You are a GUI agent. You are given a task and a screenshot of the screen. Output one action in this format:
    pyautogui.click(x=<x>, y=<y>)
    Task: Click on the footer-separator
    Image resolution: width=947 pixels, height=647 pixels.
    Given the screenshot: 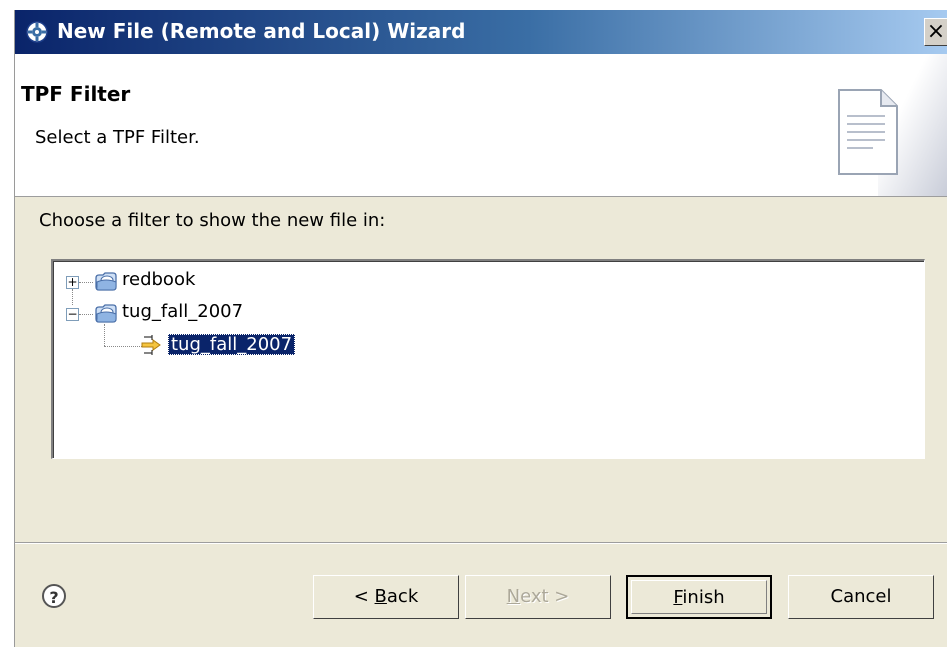 What is the action you would take?
    pyautogui.click(x=481, y=543)
    